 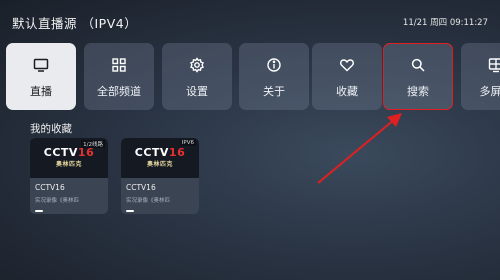 What do you see at coordinates (160, 158) in the screenshot?
I see `channel-logo: IPV6 CCTV16 奥林匹克` at bounding box center [160, 158].